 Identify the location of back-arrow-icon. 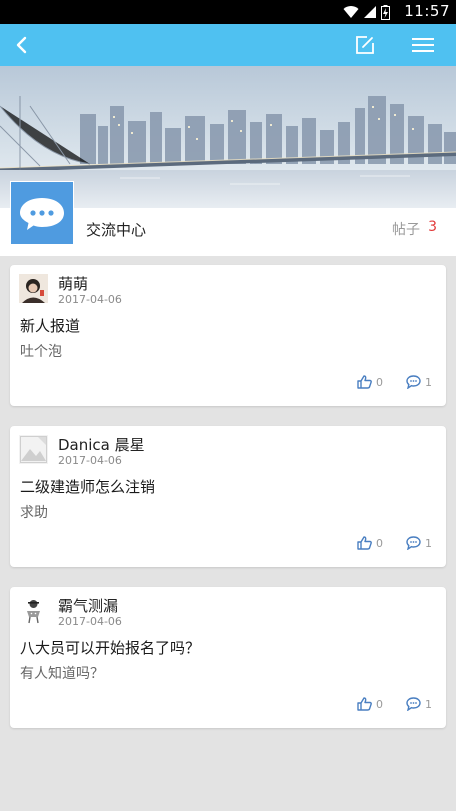
(21, 45).